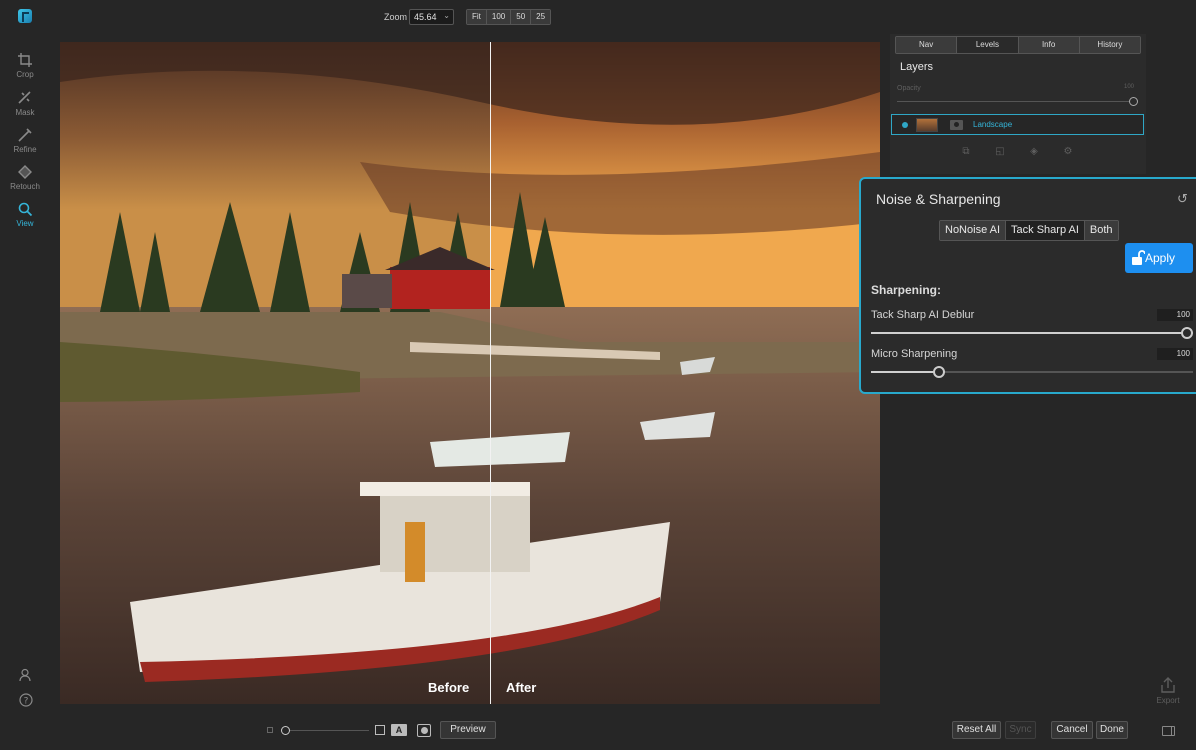  Describe the element at coordinates (1101, 230) in the screenshot. I see `mode-both: Both` at that location.